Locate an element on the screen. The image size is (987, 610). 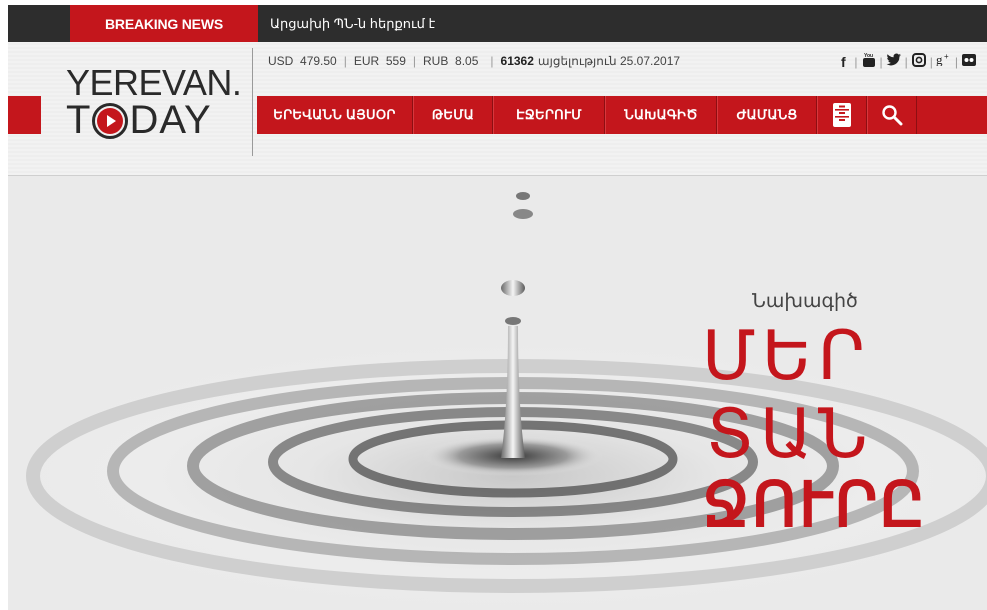
facebook-icon: f is located at coordinates (843, 62).